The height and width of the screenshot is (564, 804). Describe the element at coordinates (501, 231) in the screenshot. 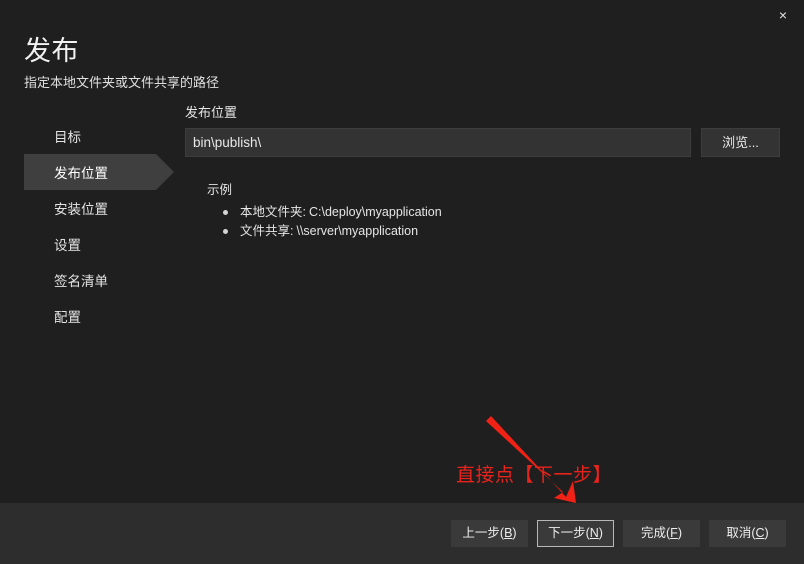

I see `list-item: 文件共享: \\server\myapplication` at that location.